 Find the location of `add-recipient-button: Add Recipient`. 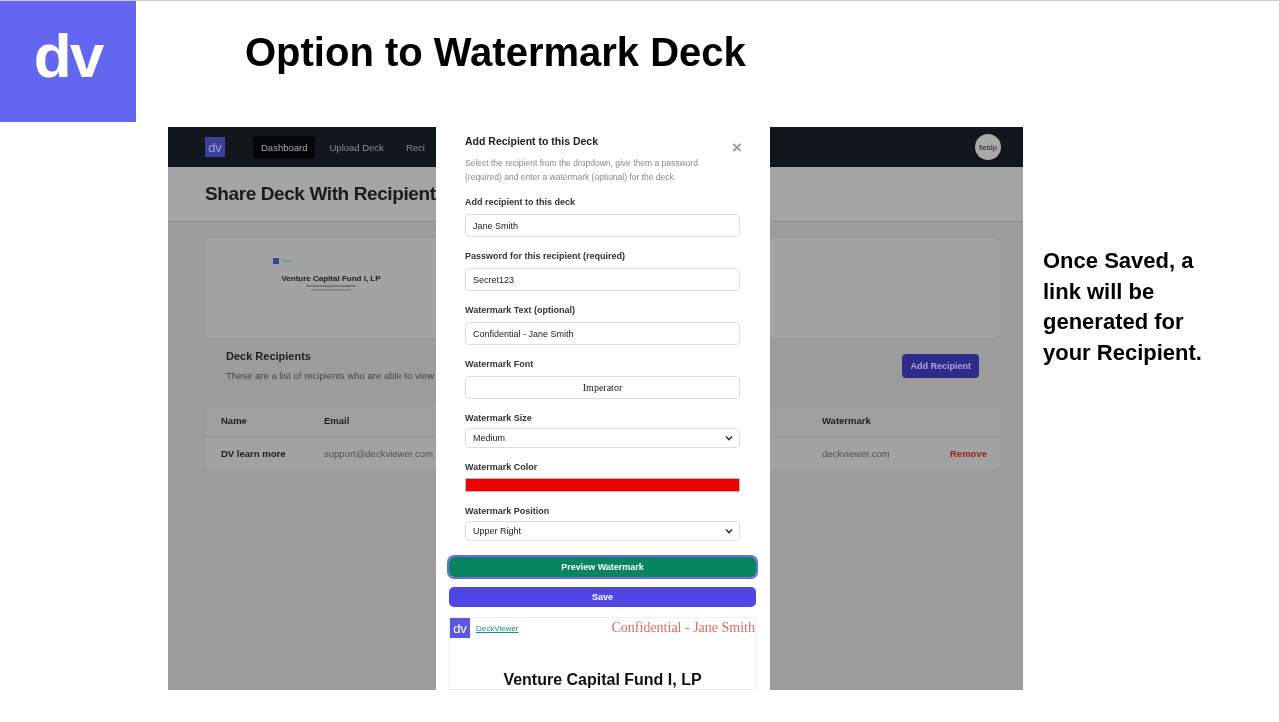

add-recipient-button: Add Recipient is located at coordinates (940, 366).